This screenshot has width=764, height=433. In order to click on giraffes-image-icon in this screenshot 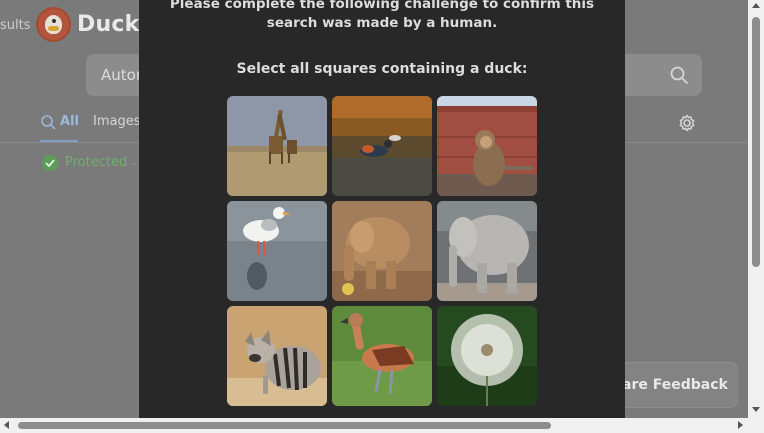, I will do `click(277, 146)`.